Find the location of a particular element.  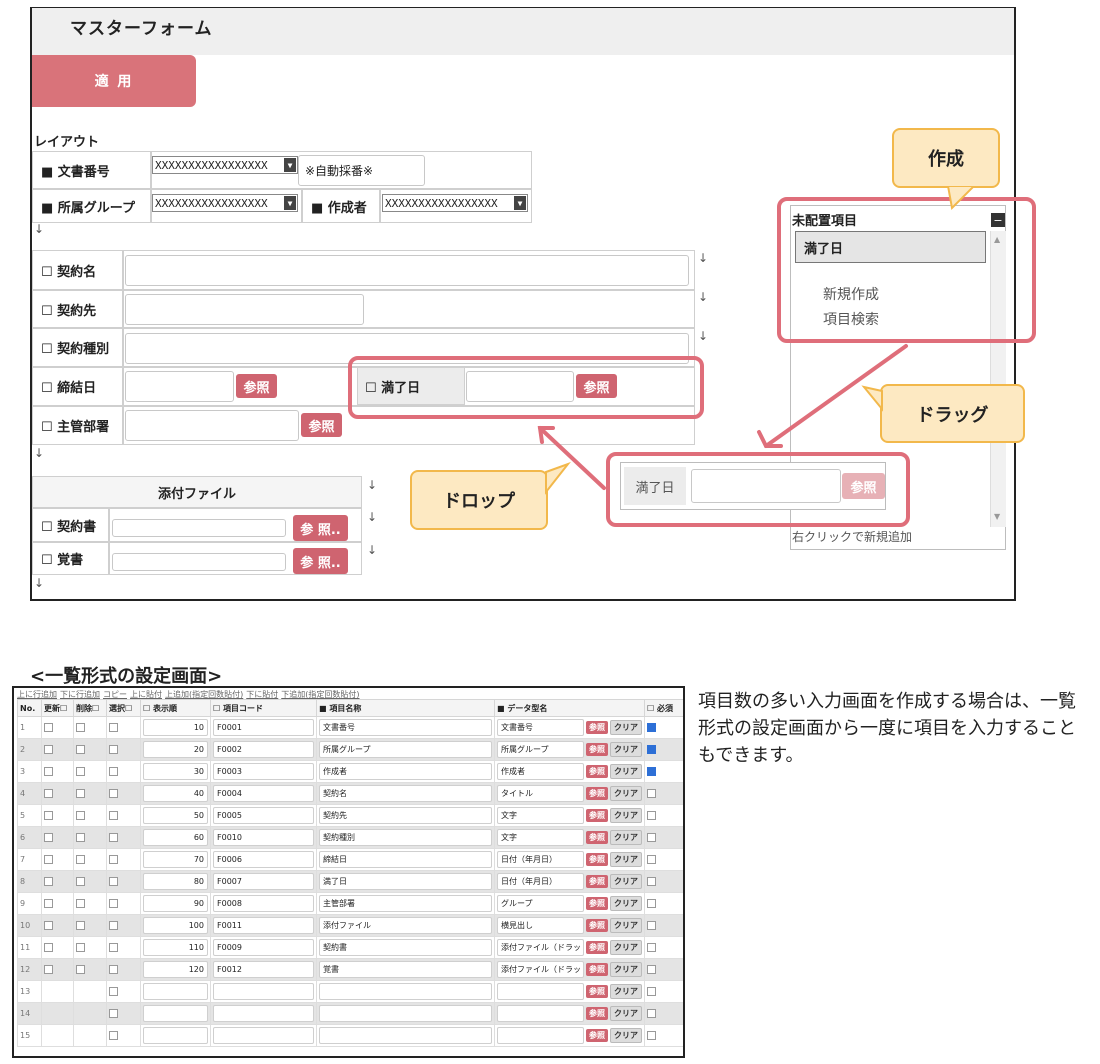

name-input: 主管部署 is located at coordinates (405, 903).